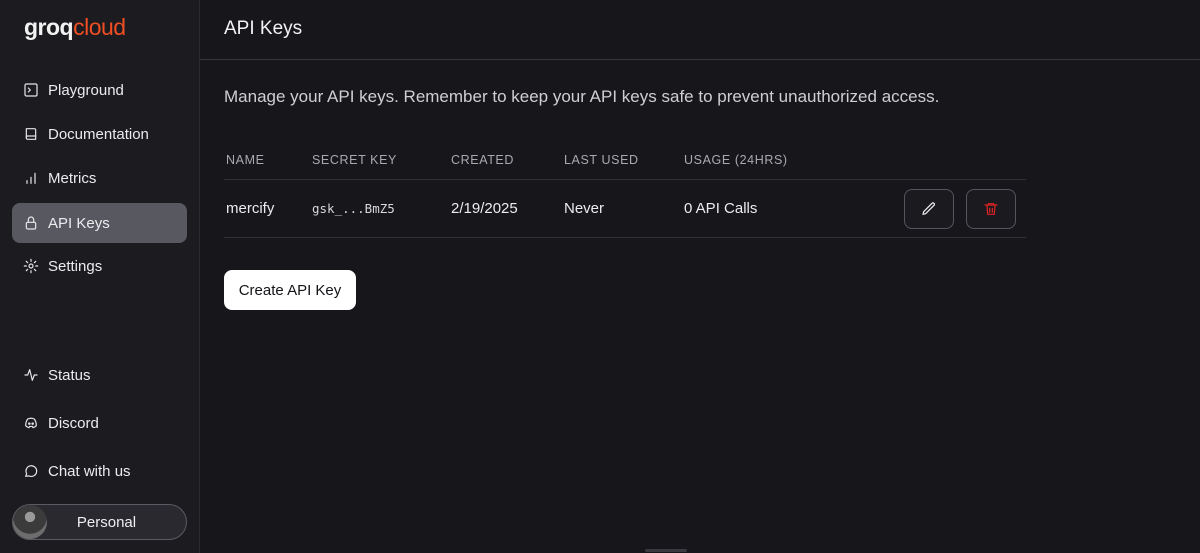 The image size is (1200, 553). What do you see at coordinates (601, 159) in the screenshot?
I see `column-header-last-used: LAST USED` at bounding box center [601, 159].